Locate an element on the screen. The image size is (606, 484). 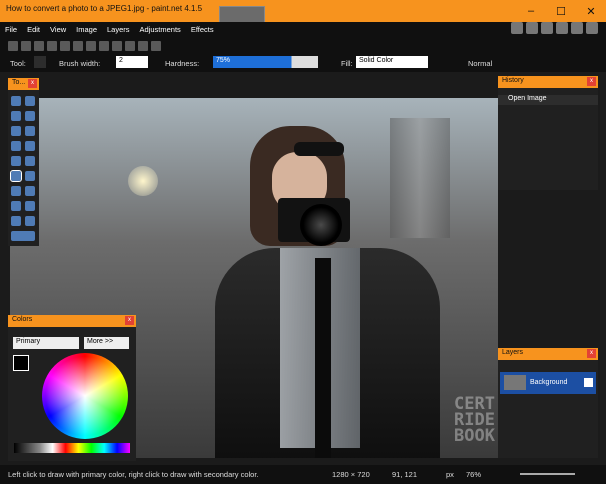
eraser-icon is located at coordinates (30, 176).